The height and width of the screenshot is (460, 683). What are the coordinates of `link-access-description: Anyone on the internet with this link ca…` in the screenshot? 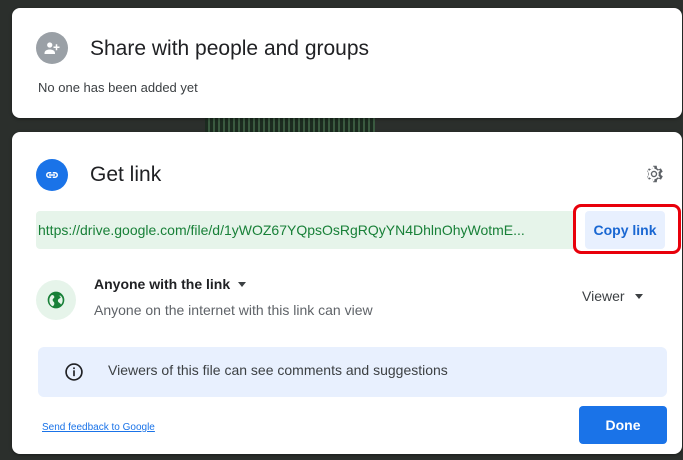 It's located at (233, 310).